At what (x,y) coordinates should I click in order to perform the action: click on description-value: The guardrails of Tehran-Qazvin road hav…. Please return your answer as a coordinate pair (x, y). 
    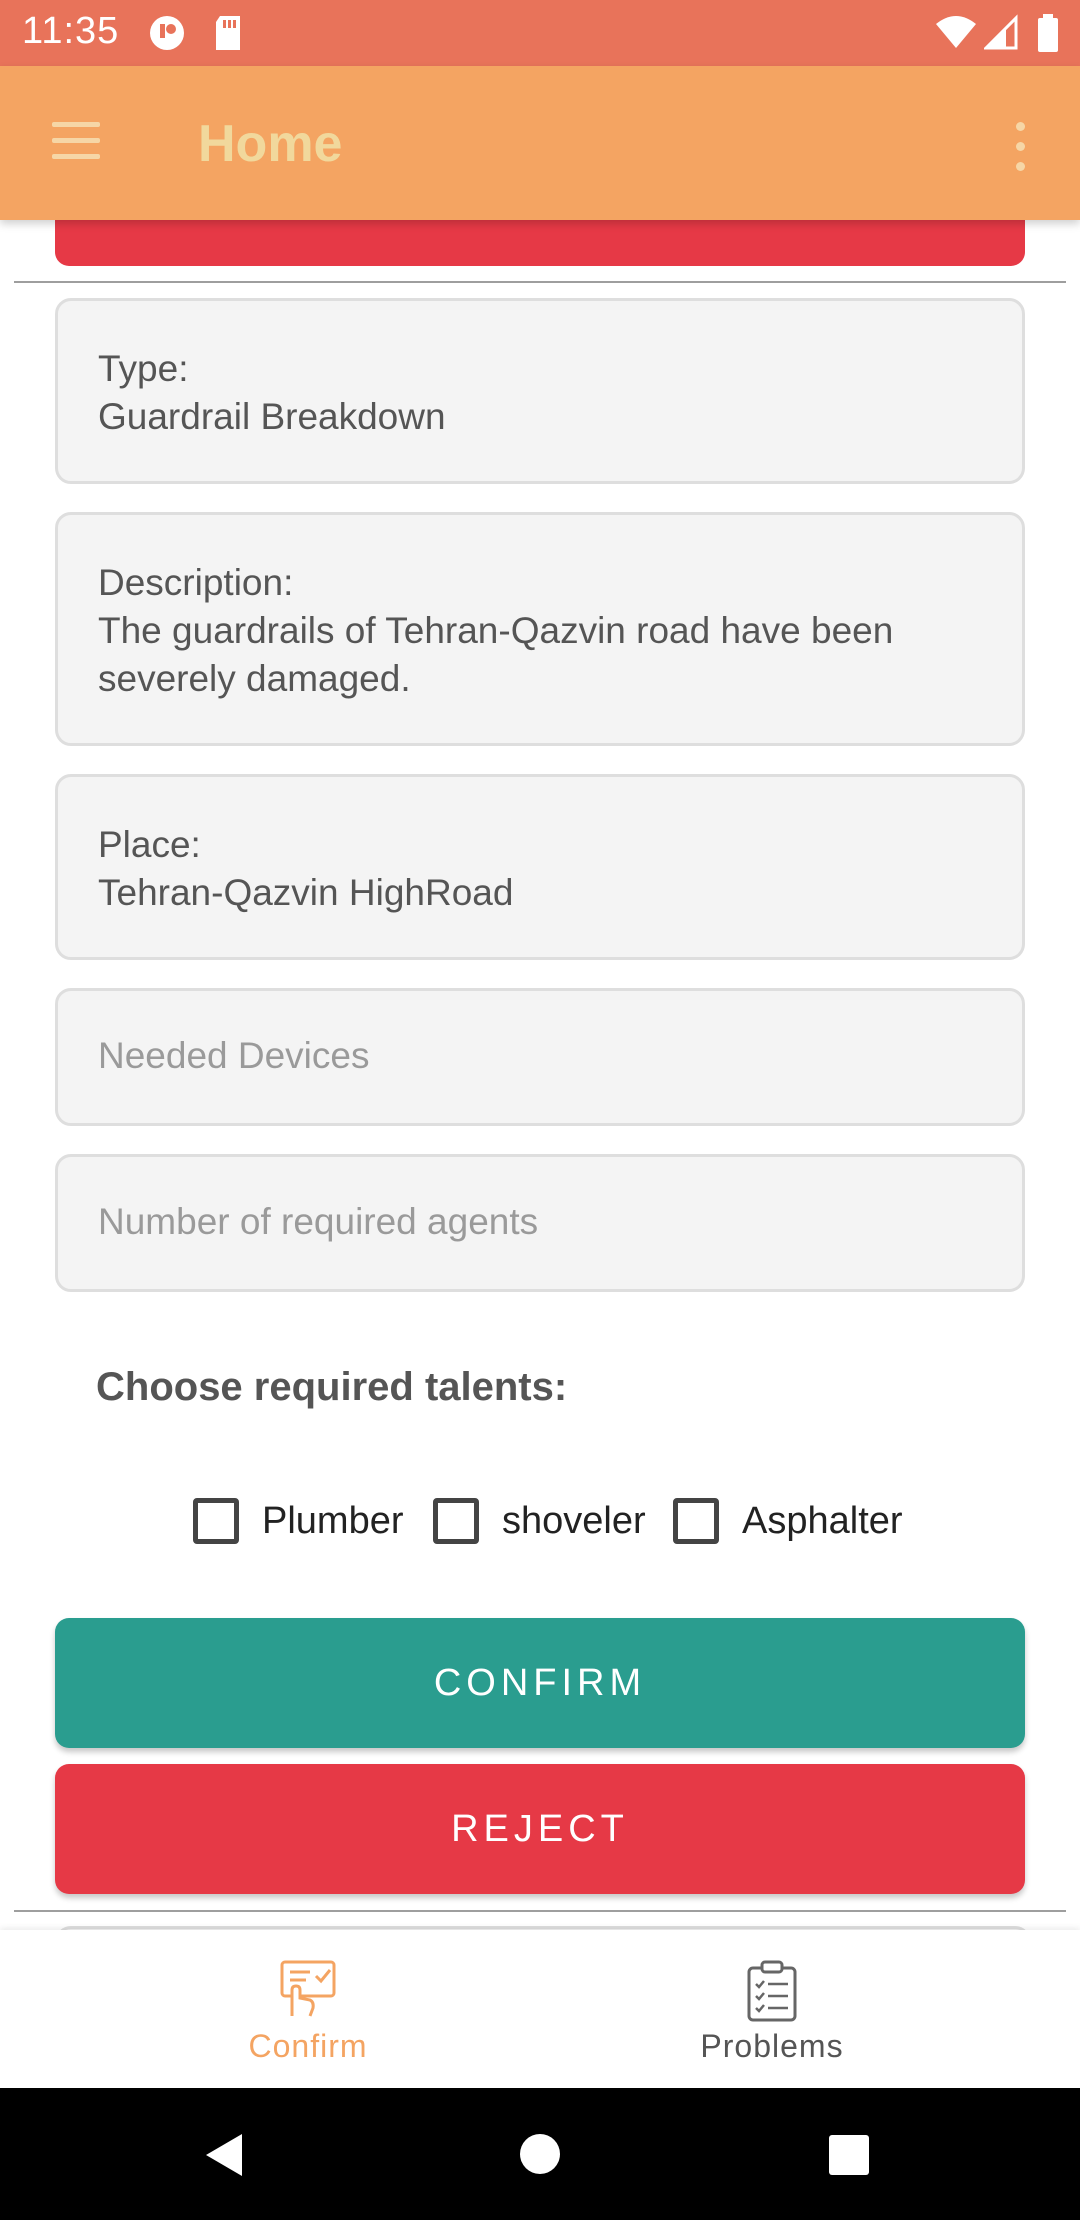
    Looking at the image, I should click on (496, 654).